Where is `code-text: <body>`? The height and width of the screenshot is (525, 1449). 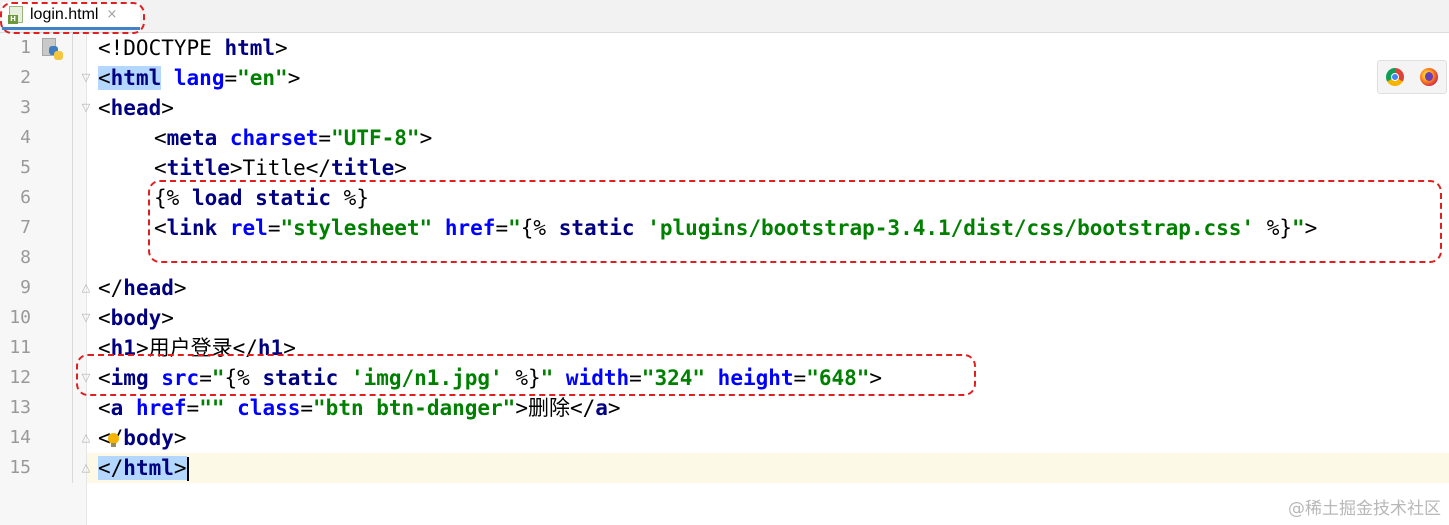
code-text: <body> is located at coordinates (136, 318).